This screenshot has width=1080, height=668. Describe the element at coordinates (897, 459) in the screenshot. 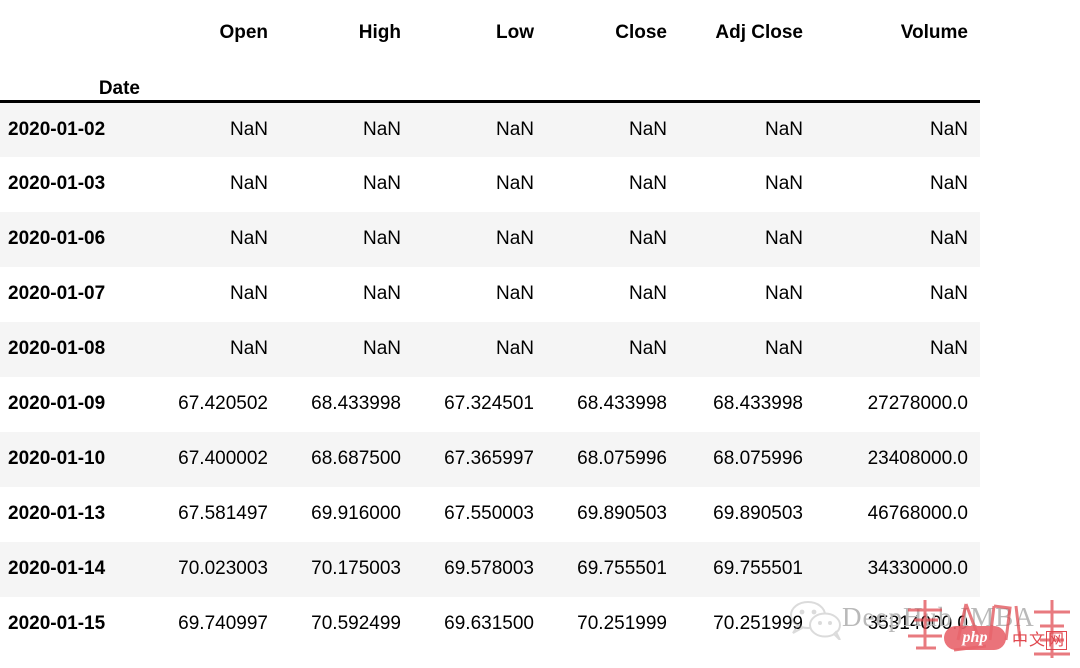

I see `cell-volume: 23408000.0` at that location.